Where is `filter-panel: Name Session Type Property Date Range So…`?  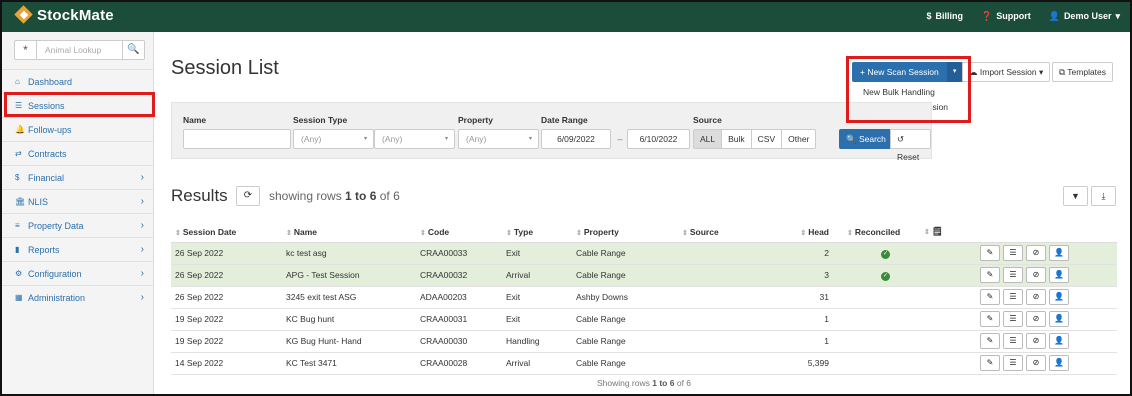
filter-panel: Name Session Type Property Date Range So… is located at coordinates (551, 132).